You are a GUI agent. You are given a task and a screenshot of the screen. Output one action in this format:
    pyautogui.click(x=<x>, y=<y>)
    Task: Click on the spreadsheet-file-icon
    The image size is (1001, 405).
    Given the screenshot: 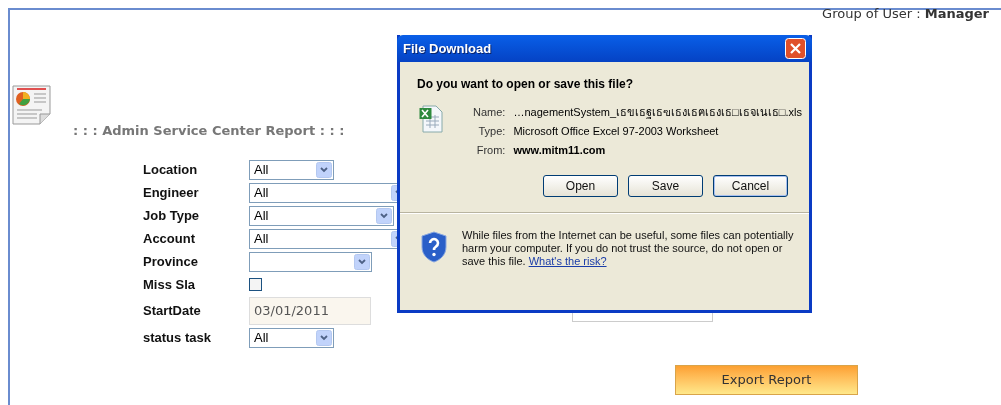 What is the action you would take?
    pyautogui.click(x=431, y=119)
    